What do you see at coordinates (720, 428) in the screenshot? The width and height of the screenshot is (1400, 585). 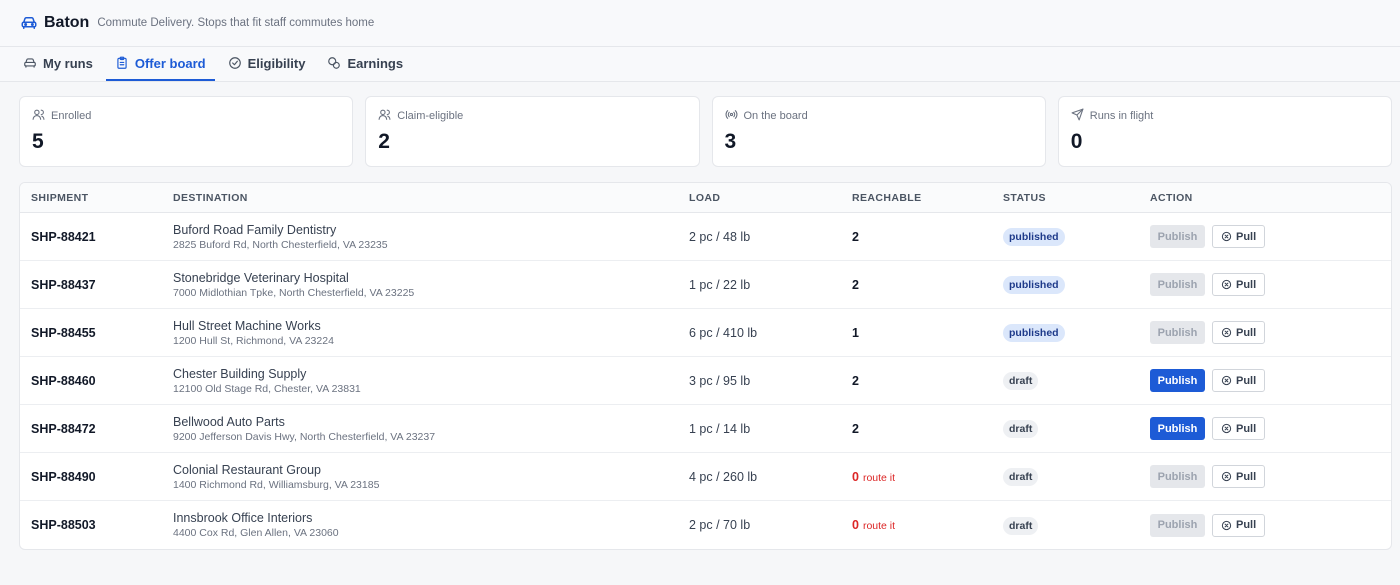 I see `load-value: 1 pc / 14 lb` at bounding box center [720, 428].